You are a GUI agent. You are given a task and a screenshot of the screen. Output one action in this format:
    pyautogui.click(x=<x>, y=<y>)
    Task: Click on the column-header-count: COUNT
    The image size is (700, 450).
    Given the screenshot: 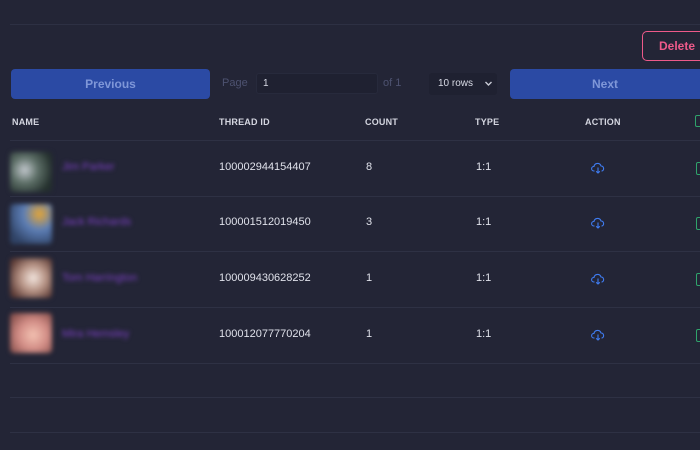 What is the action you would take?
    pyautogui.click(x=381, y=122)
    